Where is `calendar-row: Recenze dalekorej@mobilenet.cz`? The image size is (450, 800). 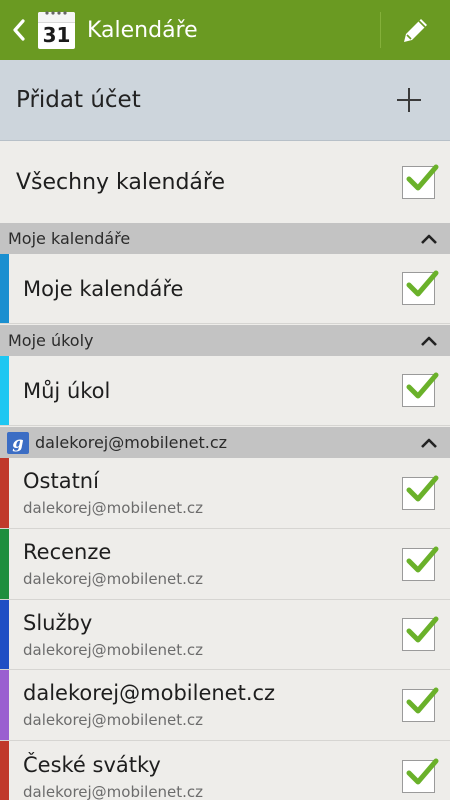
calendar-row: Recenze dalekorej@mobilenet.cz is located at coordinates (225, 564).